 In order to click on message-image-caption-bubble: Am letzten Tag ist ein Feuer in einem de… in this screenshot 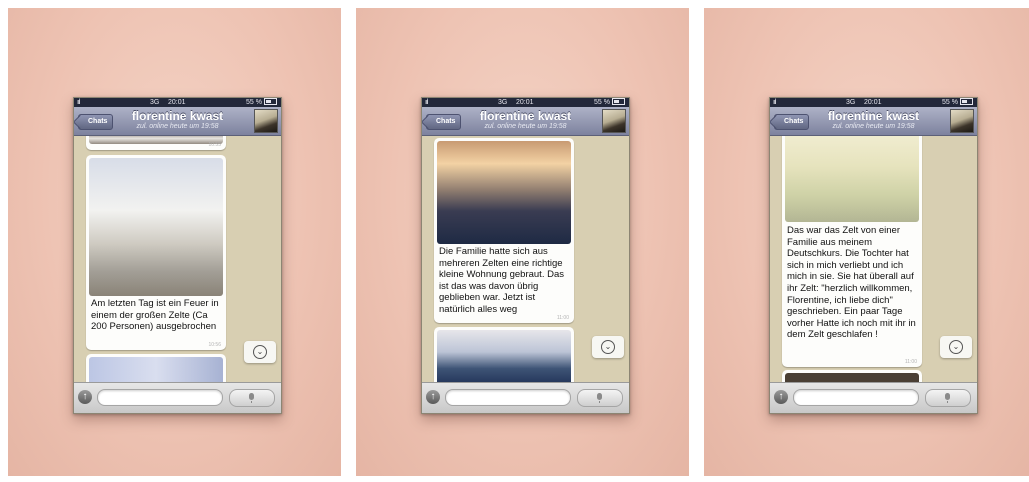, I will do `click(156, 252)`.